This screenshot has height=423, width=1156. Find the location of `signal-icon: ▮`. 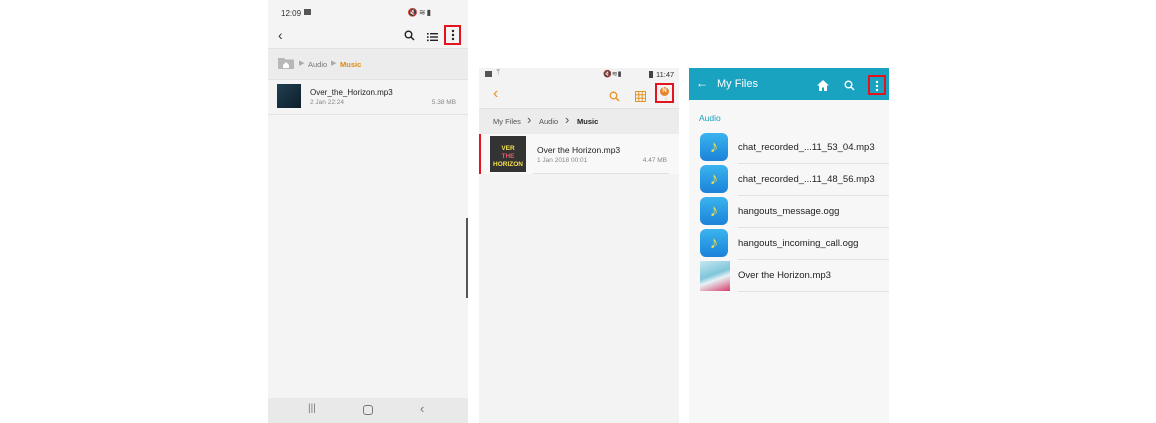

signal-icon: ▮ is located at coordinates (429, 12).